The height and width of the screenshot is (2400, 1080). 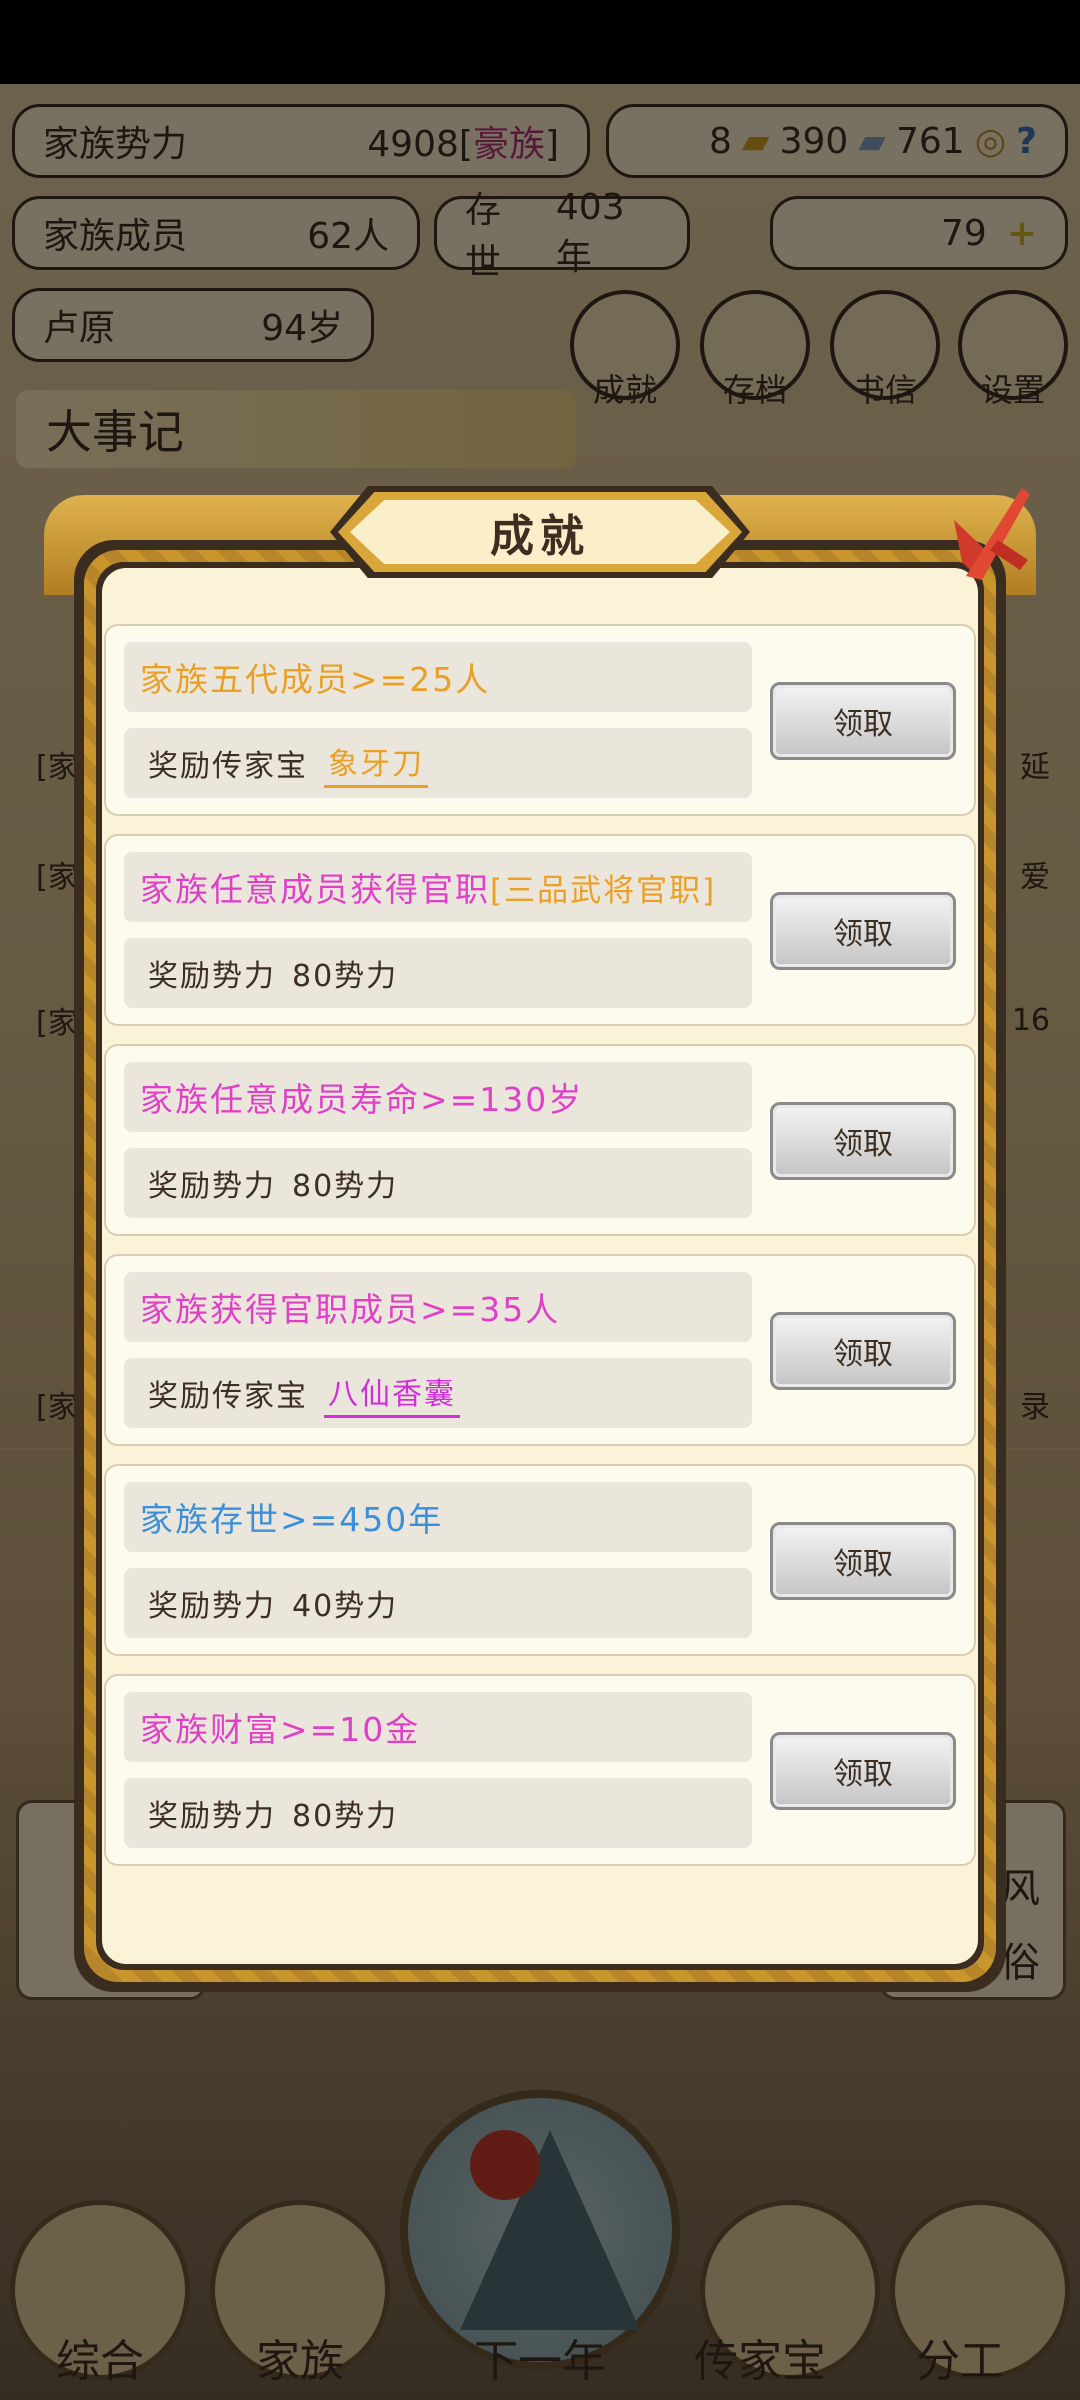 What do you see at coordinates (438, 1307) in the screenshot?
I see `achievement-condition: 家族获得官职成员>=35人` at bounding box center [438, 1307].